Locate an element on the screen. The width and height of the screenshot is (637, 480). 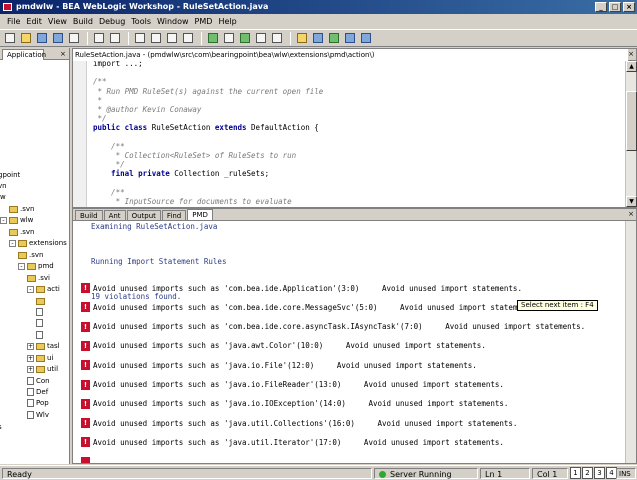
tree-item: Con is located at coordinates (38, 381).